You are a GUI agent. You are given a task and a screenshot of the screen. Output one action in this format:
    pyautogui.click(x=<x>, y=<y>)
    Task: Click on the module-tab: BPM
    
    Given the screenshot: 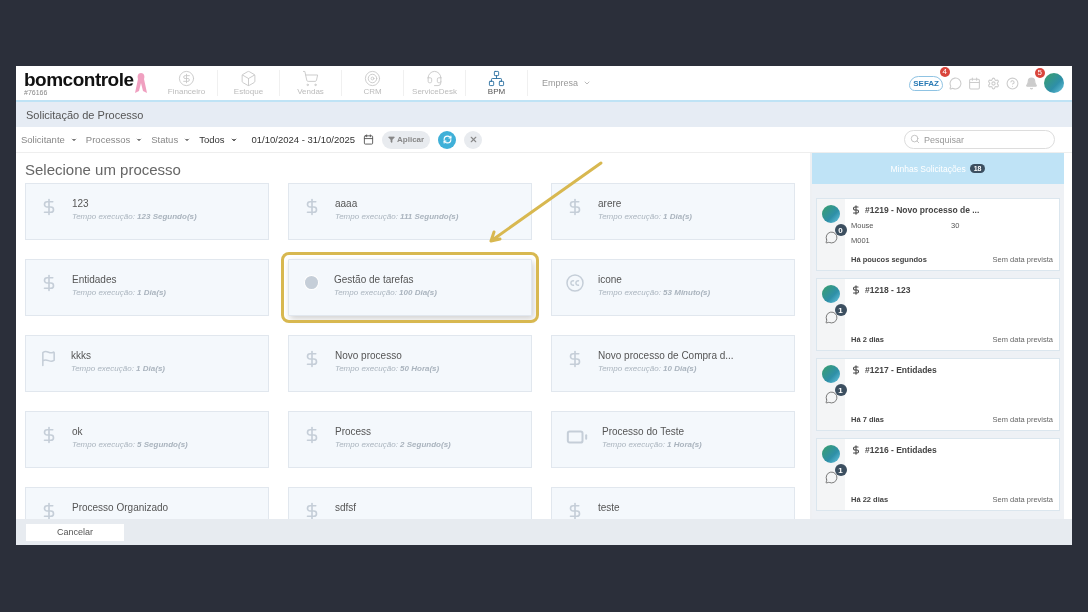 What is the action you would take?
    pyautogui.click(x=497, y=83)
    